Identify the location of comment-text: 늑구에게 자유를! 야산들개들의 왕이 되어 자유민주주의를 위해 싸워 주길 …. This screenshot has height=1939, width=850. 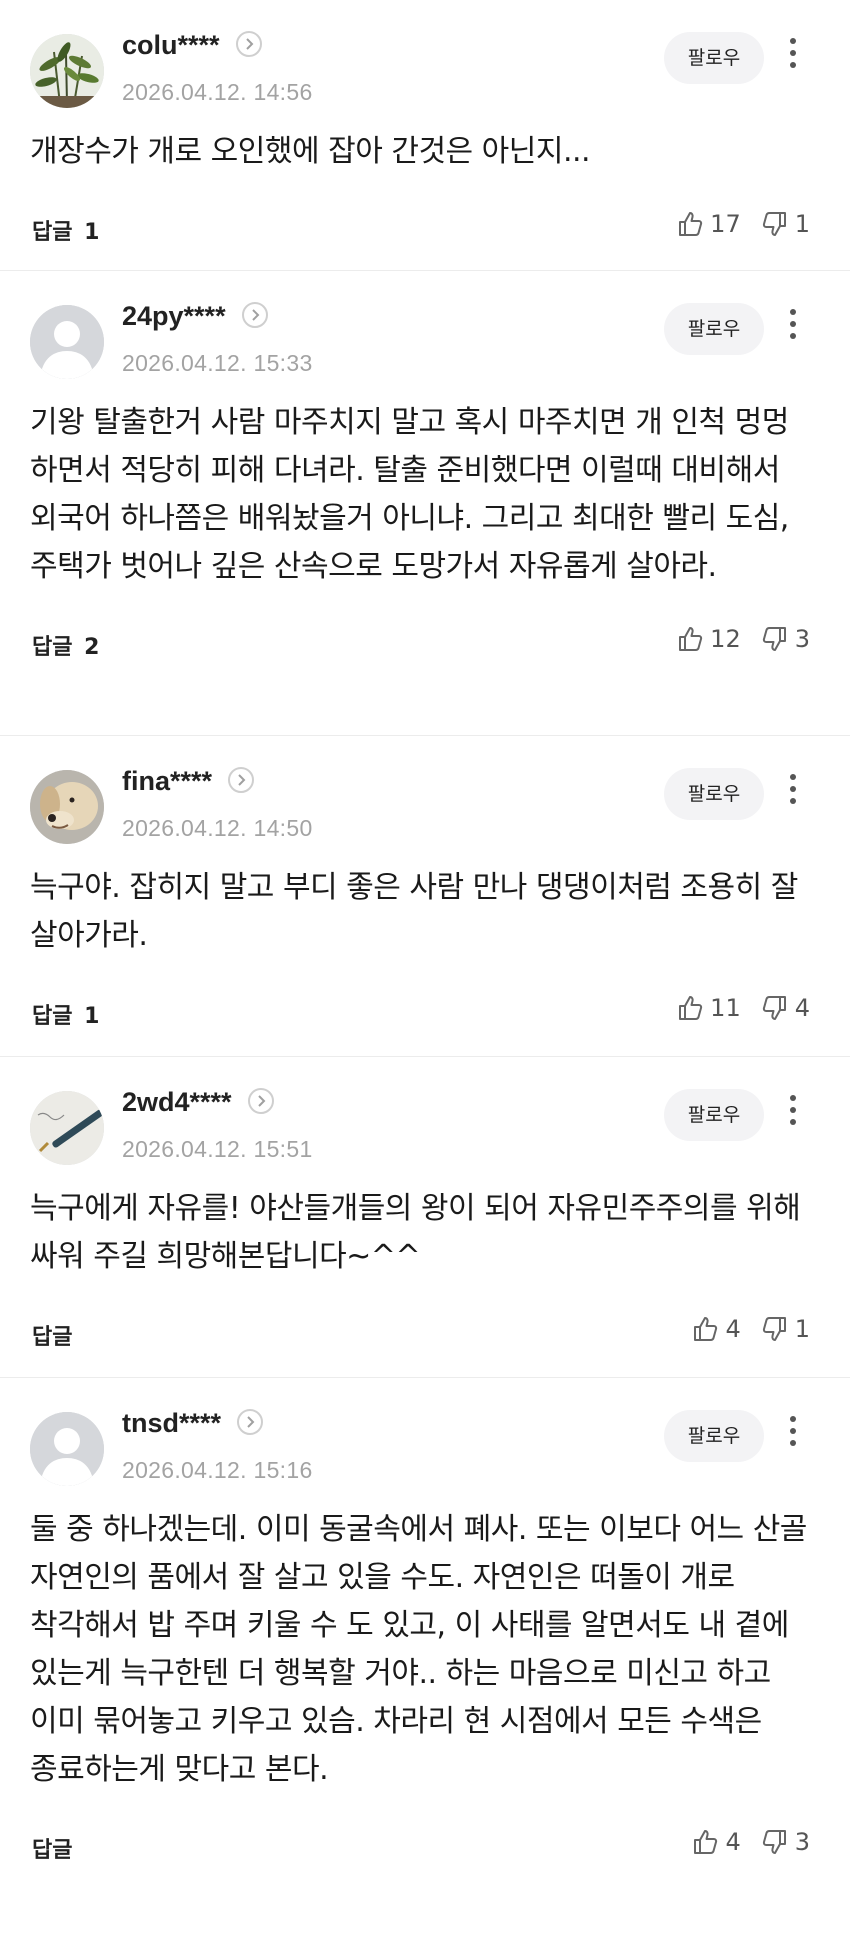
(415, 1232).